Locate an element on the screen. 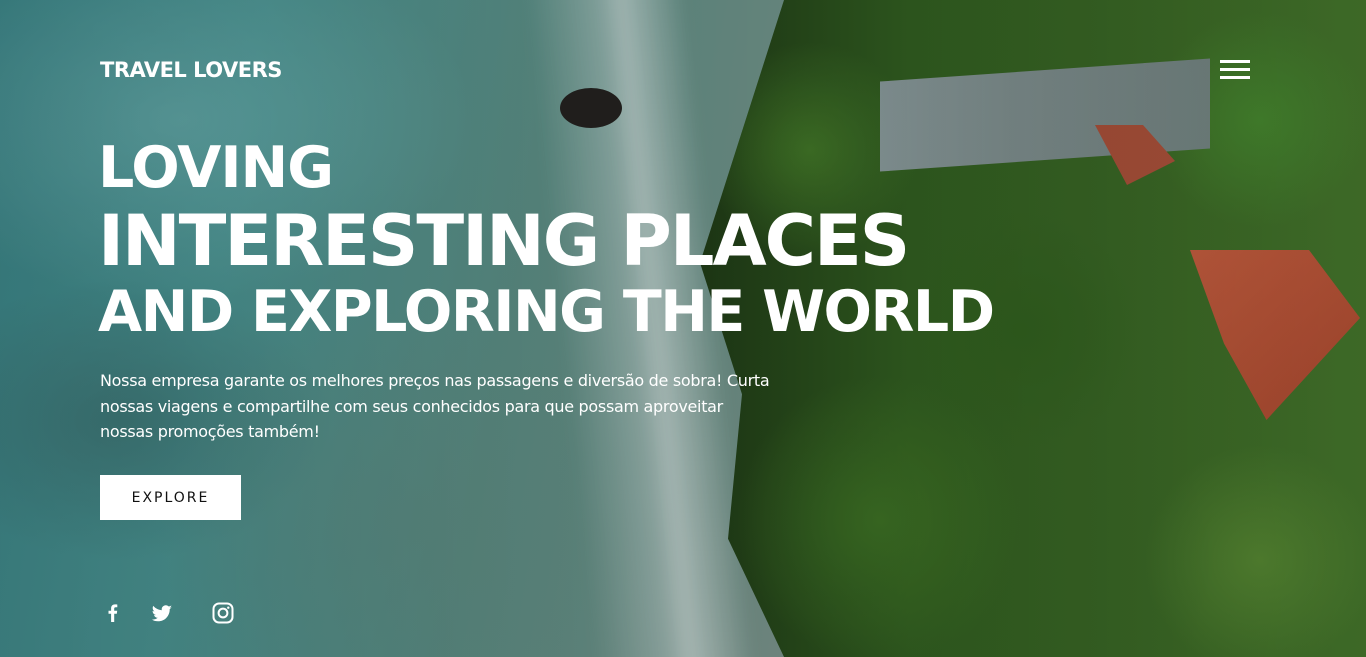 The width and height of the screenshot is (1366, 657). facebook-icon is located at coordinates (113, 613).